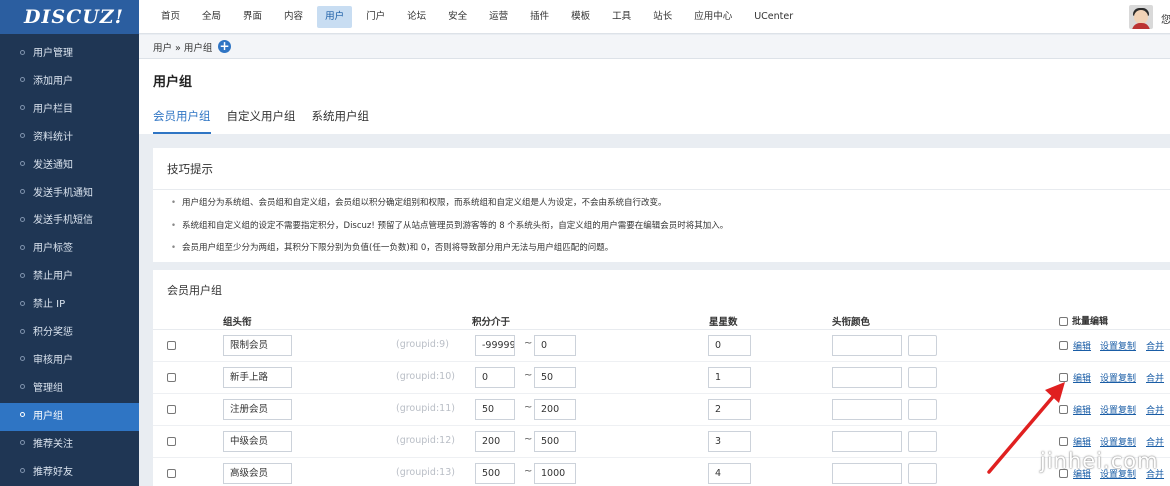 The image size is (1170, 486). What do you see at coordinates (257, 377) in the screenshot?
I see `group-name-input: 新手上路` at bounding box center [257, 377].